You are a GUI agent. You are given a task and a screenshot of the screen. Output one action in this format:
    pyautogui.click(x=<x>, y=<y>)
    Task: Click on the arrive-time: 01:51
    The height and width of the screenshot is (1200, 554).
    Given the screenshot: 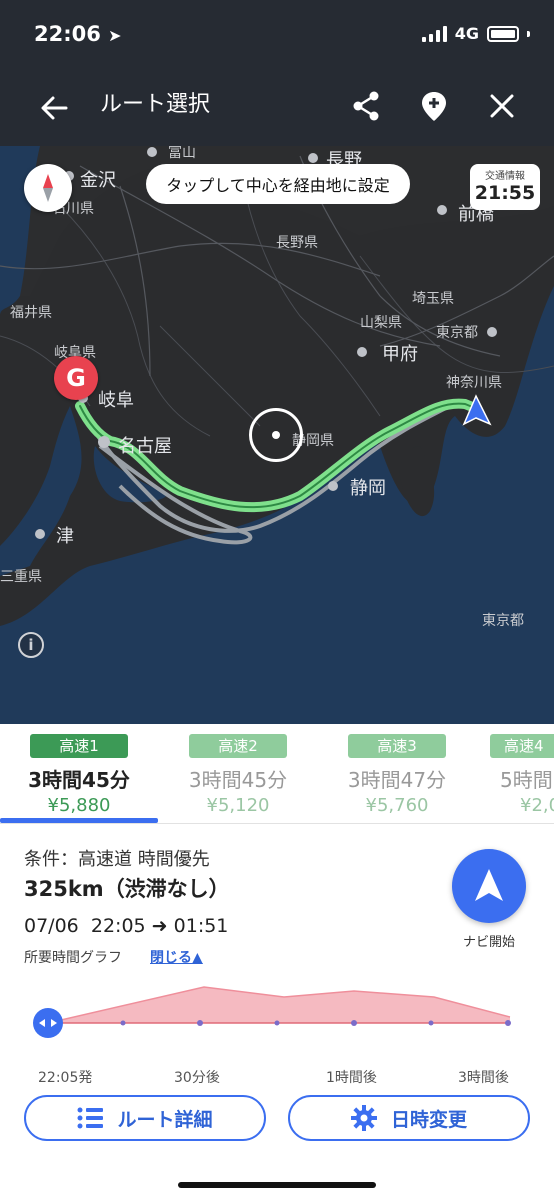 What is the action you would take?
    pyautogui.click(x=201, y=926)
    